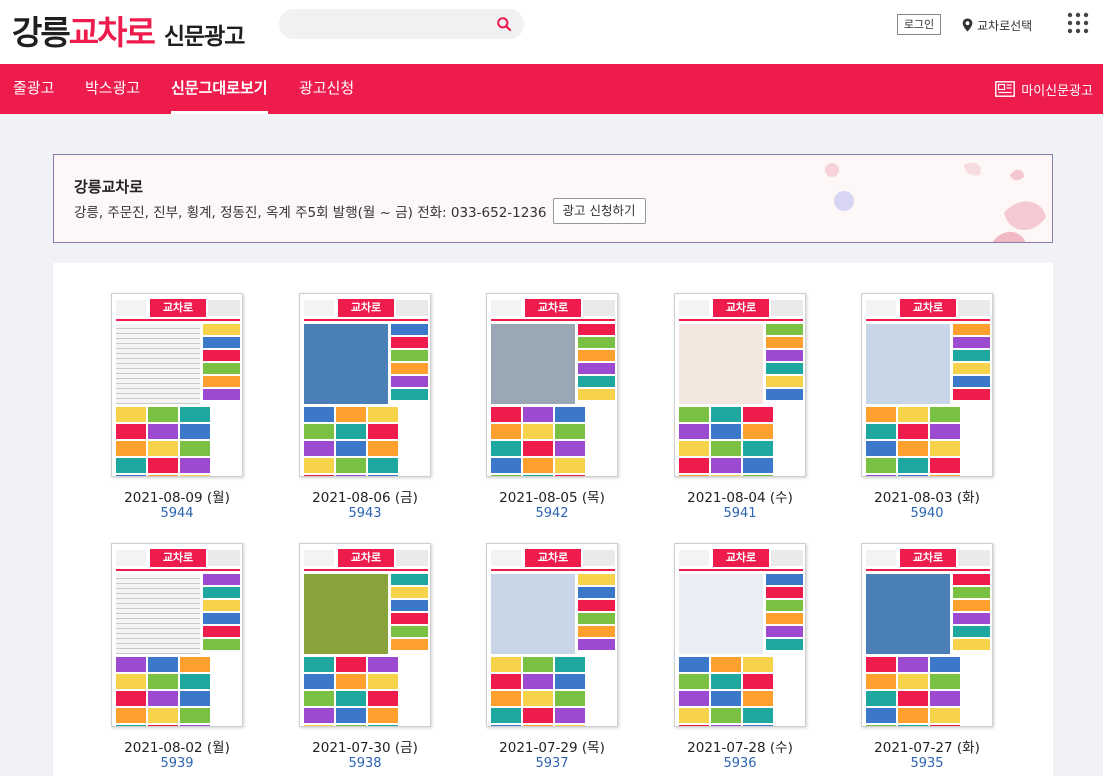  What do you see at coordinates (1078, 23) in the screenshot?
I see `apps-grid-icon` at bounding box center [1078, 23].